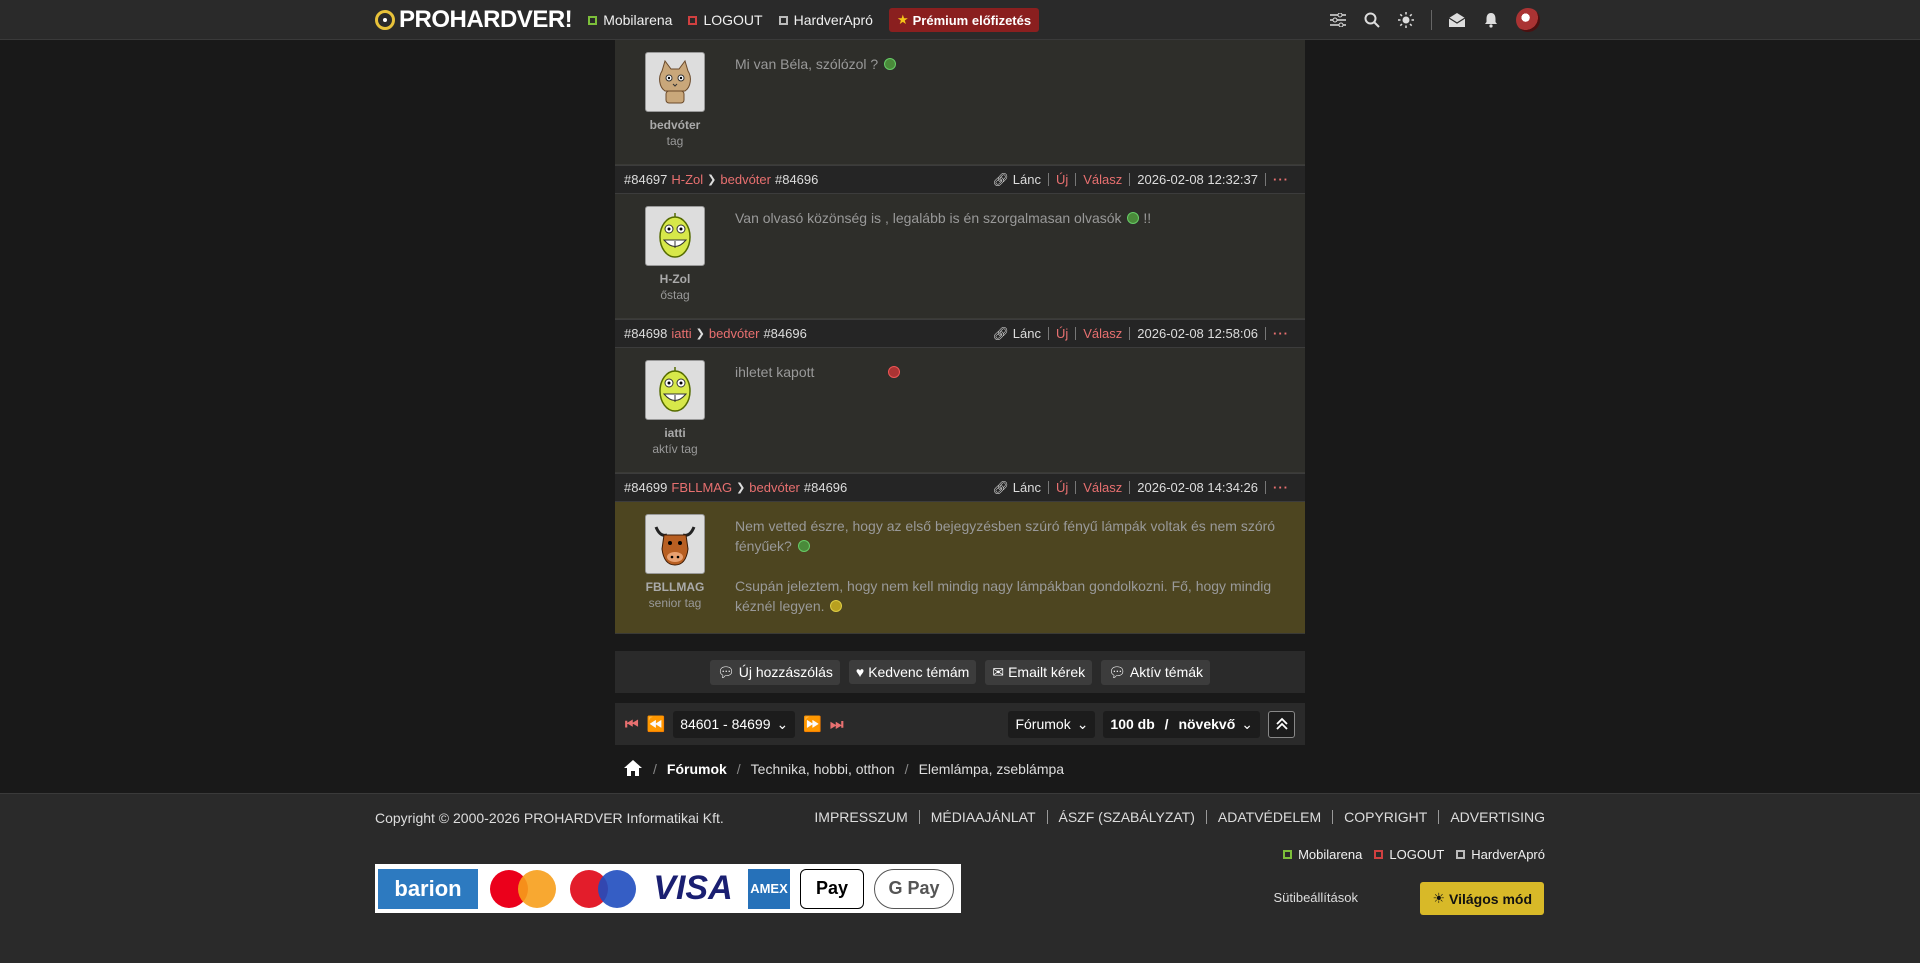 This screenshot has height=963, width=1920. Describe the element at coordinates (1268, 817) in the screenshot. I see `footer-link: ADATVÉDELEM` at that location.